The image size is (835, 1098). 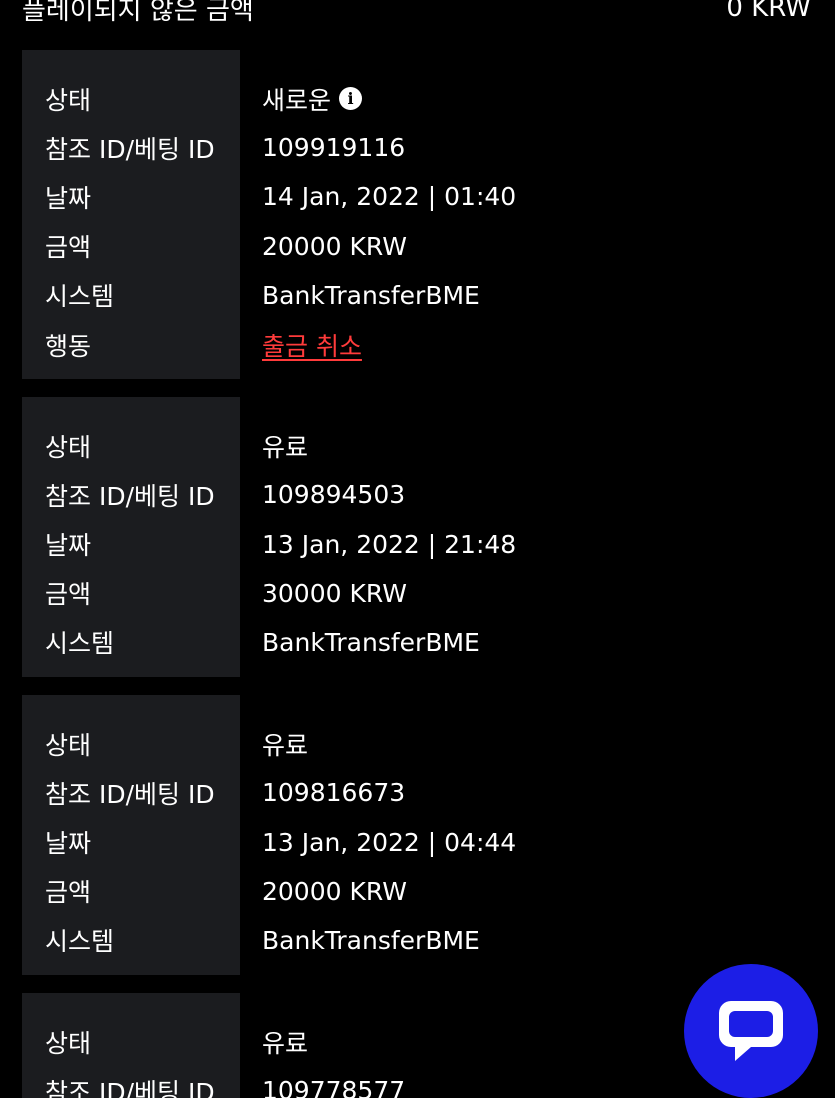 I want to click on ref-id-row: 참조 ID/베팅 ID 109816673, so click(x=428, y=792).